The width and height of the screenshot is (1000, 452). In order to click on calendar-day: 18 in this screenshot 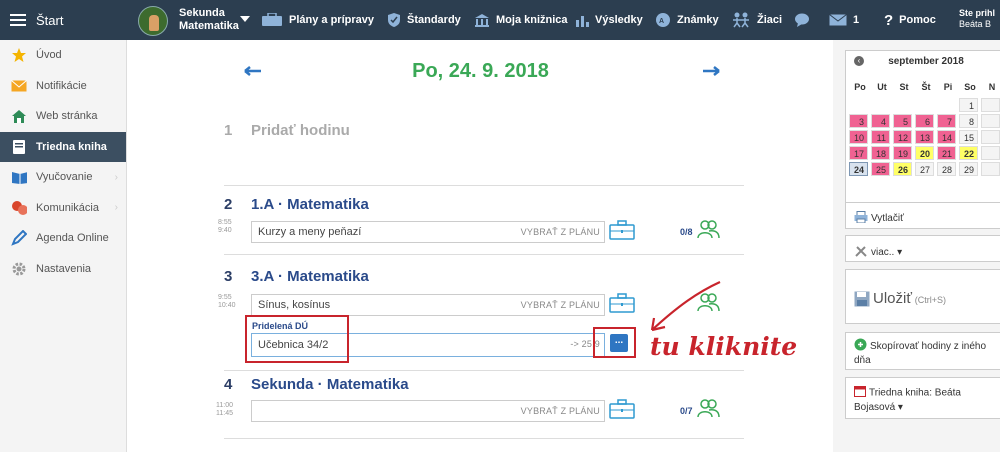, I will do `click(880, 153)`.